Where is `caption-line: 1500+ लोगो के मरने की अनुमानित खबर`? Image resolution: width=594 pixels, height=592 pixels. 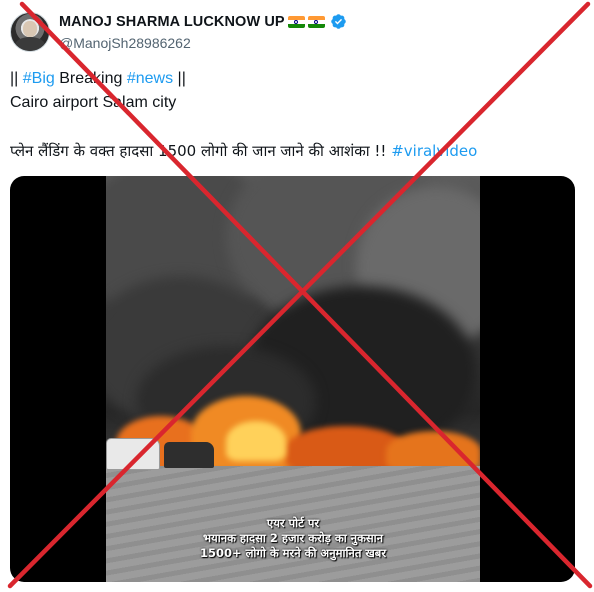
caption-line: 1500+ लोगो के मरने की अनुमानित खबर is located at coordinates (293, 553).